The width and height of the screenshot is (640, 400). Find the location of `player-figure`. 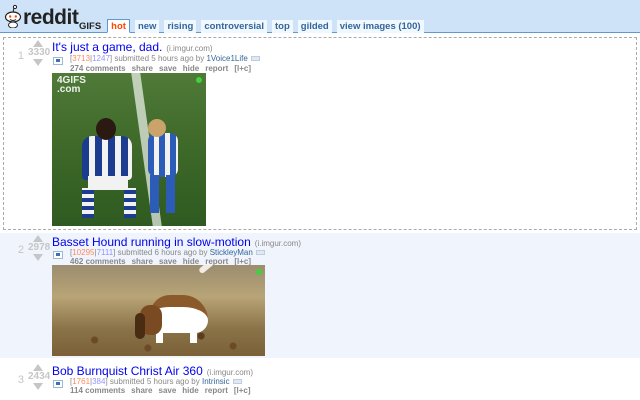

player-figure is located at coordinates (110, 170).